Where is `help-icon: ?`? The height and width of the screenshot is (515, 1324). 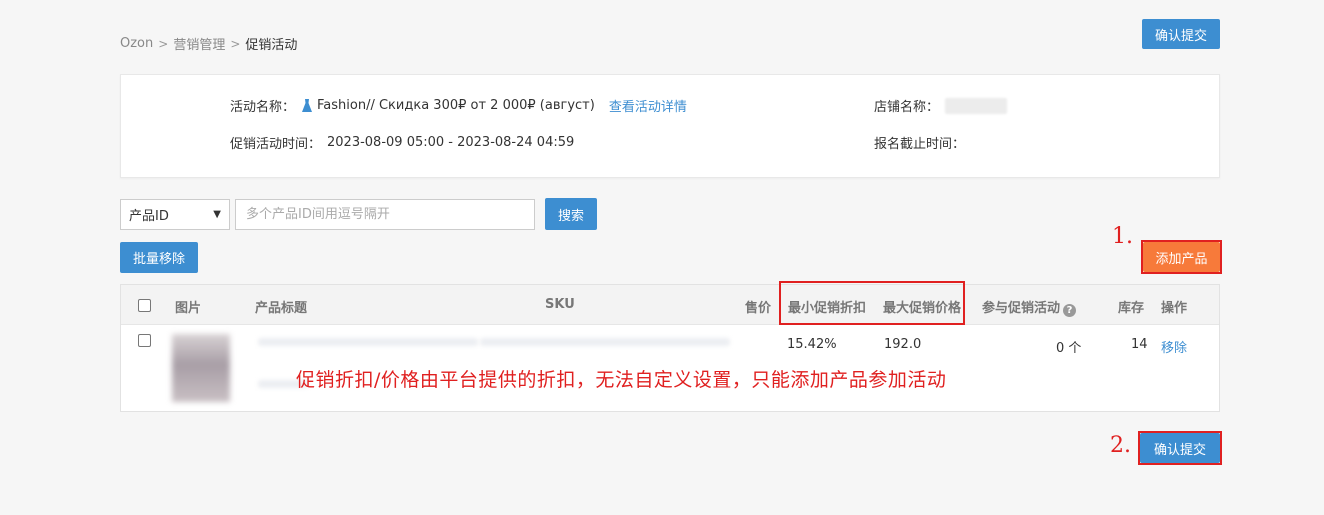
help-icon: ? is located at coordinates (1070, 310).